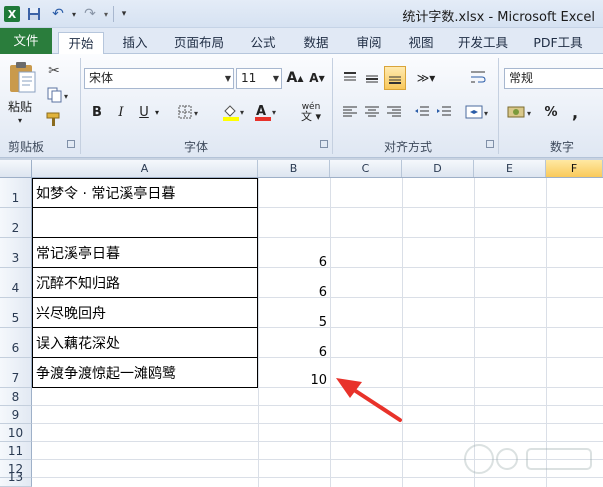 This screenshot has height=487, width=603. I want to click on save-icon, so click(34, 14).